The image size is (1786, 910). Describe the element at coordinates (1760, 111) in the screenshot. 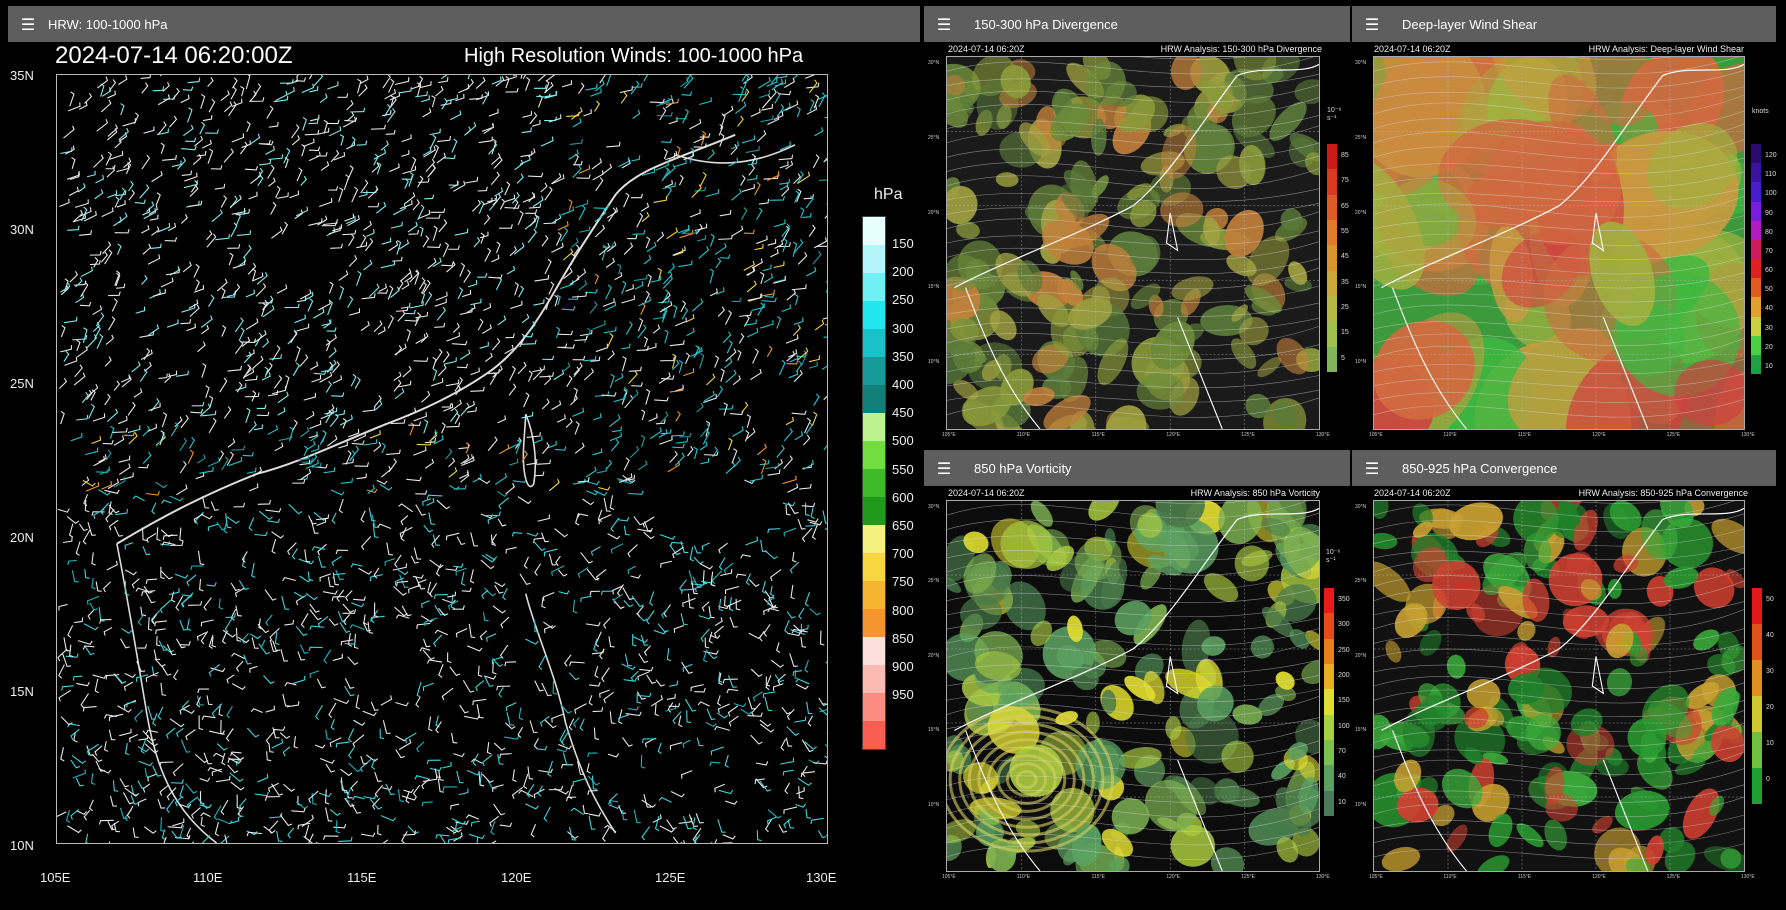

I see `shear-unit: knots` at that location.